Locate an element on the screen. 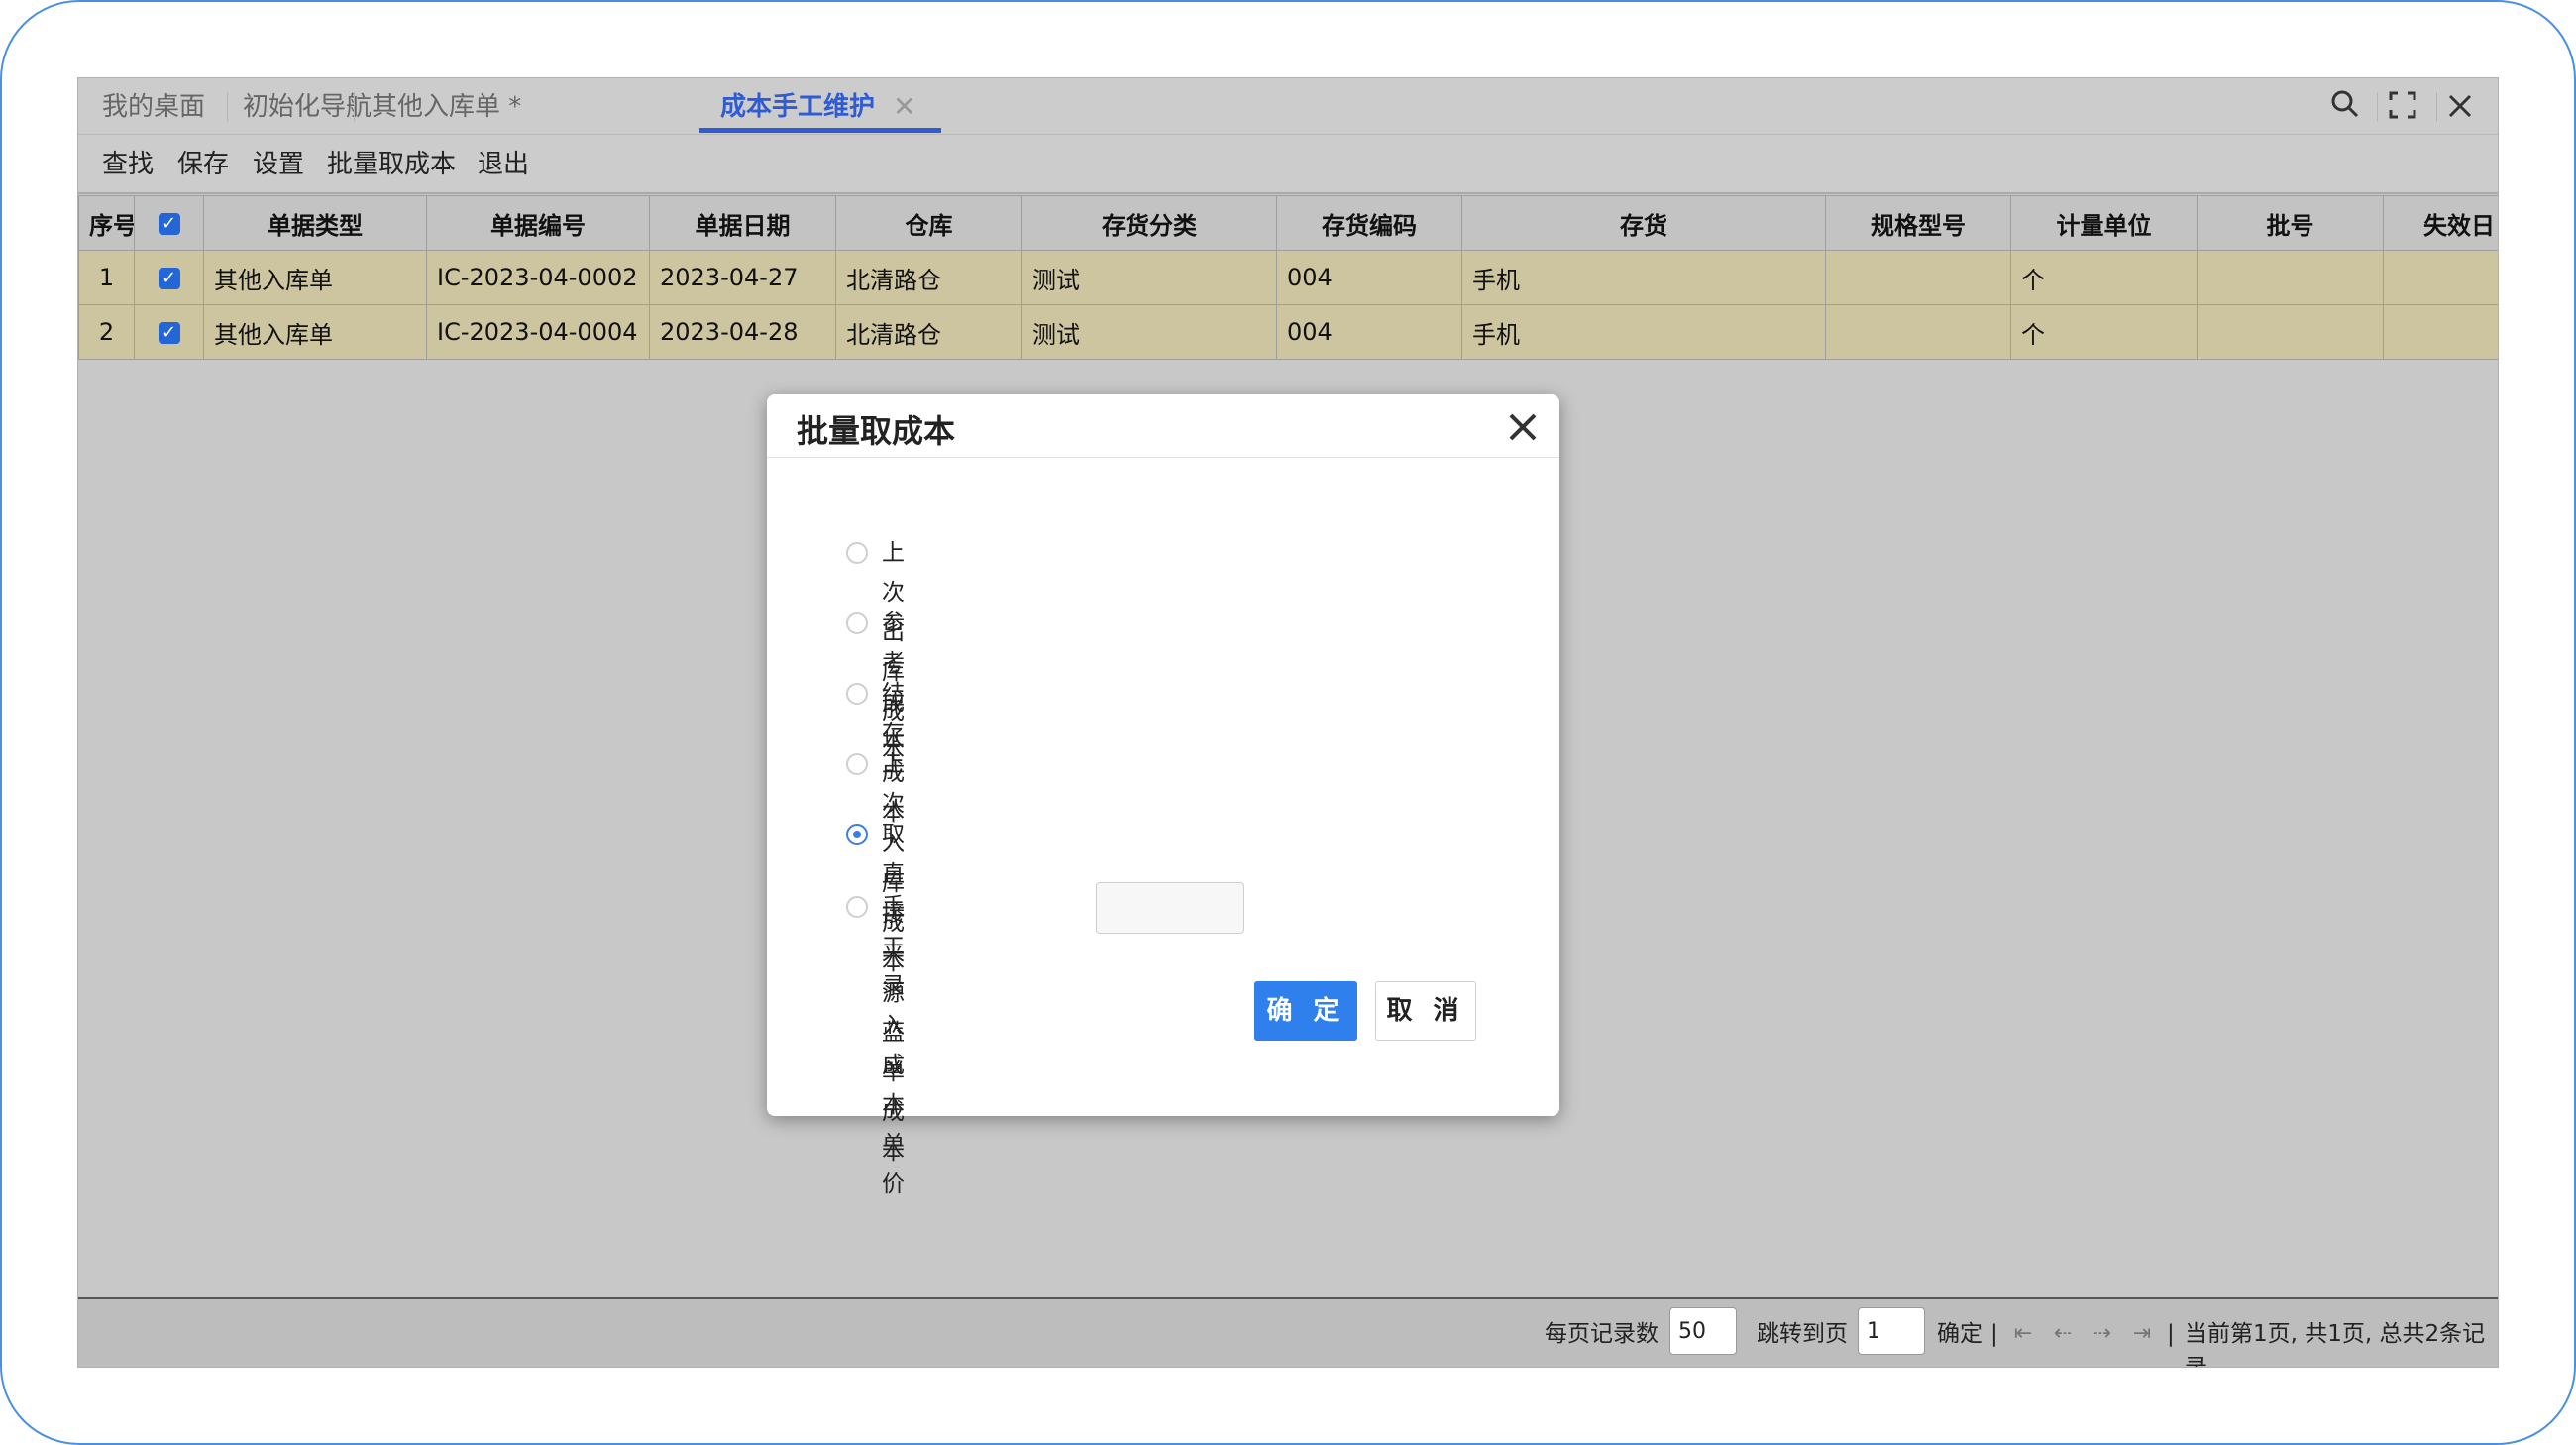 The width and height of the screenshot is (2576, 1445). batch-cost-button: 批量取成本 is located at coordinates (392, 164).